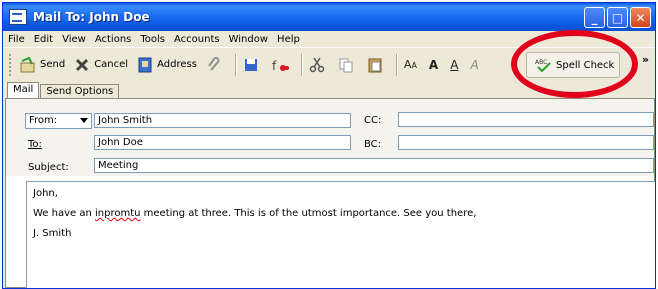 The width and height of the screenshot is (658, 289). Describe the element at coordinates (113, 39) in the screenshot. I see `menu-actions: Actions` at that location.